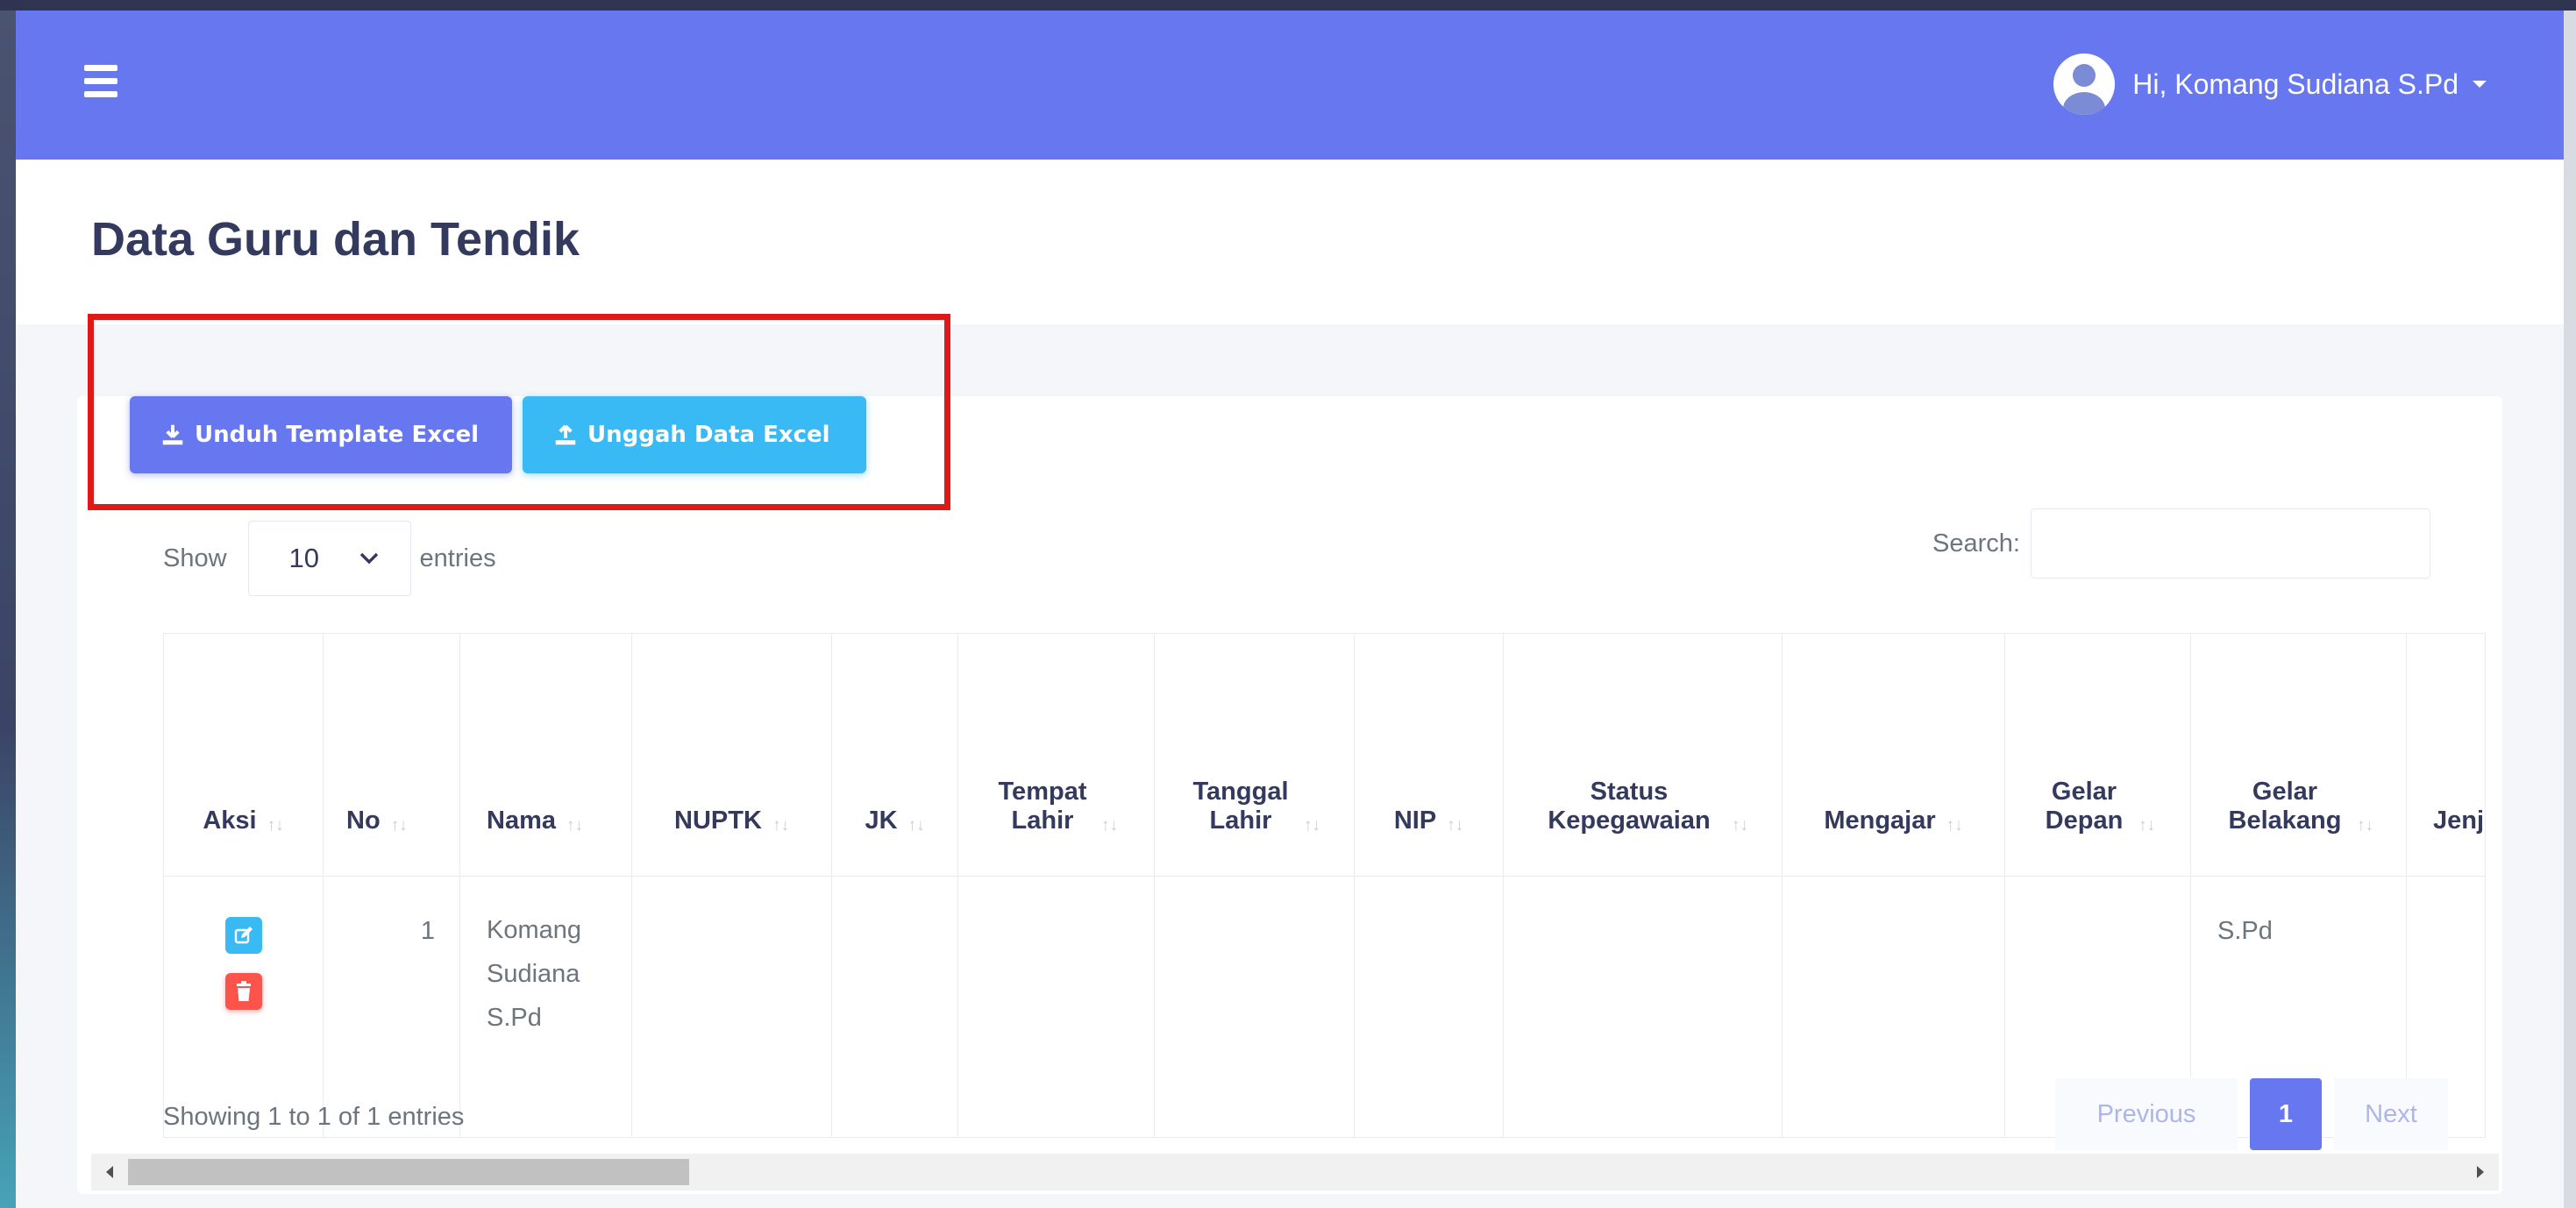 The width and height of the screenshot is (2576, 1208). What do you see at coordinates (2295, 84) in the screenshot?
I see `user-greeting: Hi, Komang Sudiana S.Pd` at bounding box center [2295, 84].